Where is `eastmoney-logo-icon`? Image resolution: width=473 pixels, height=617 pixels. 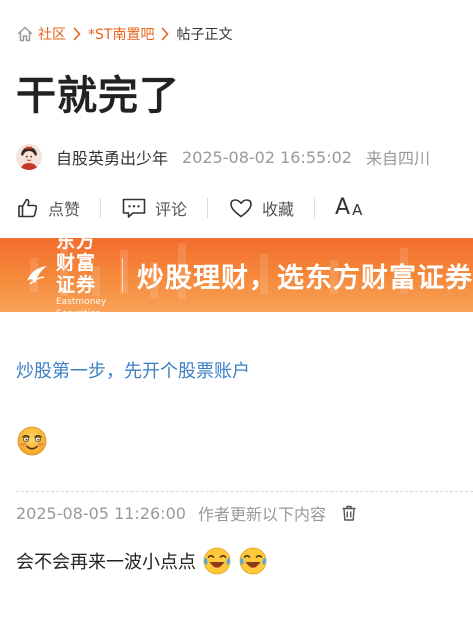 eastmoney-logo-icon is located at coordinates (37, 275).